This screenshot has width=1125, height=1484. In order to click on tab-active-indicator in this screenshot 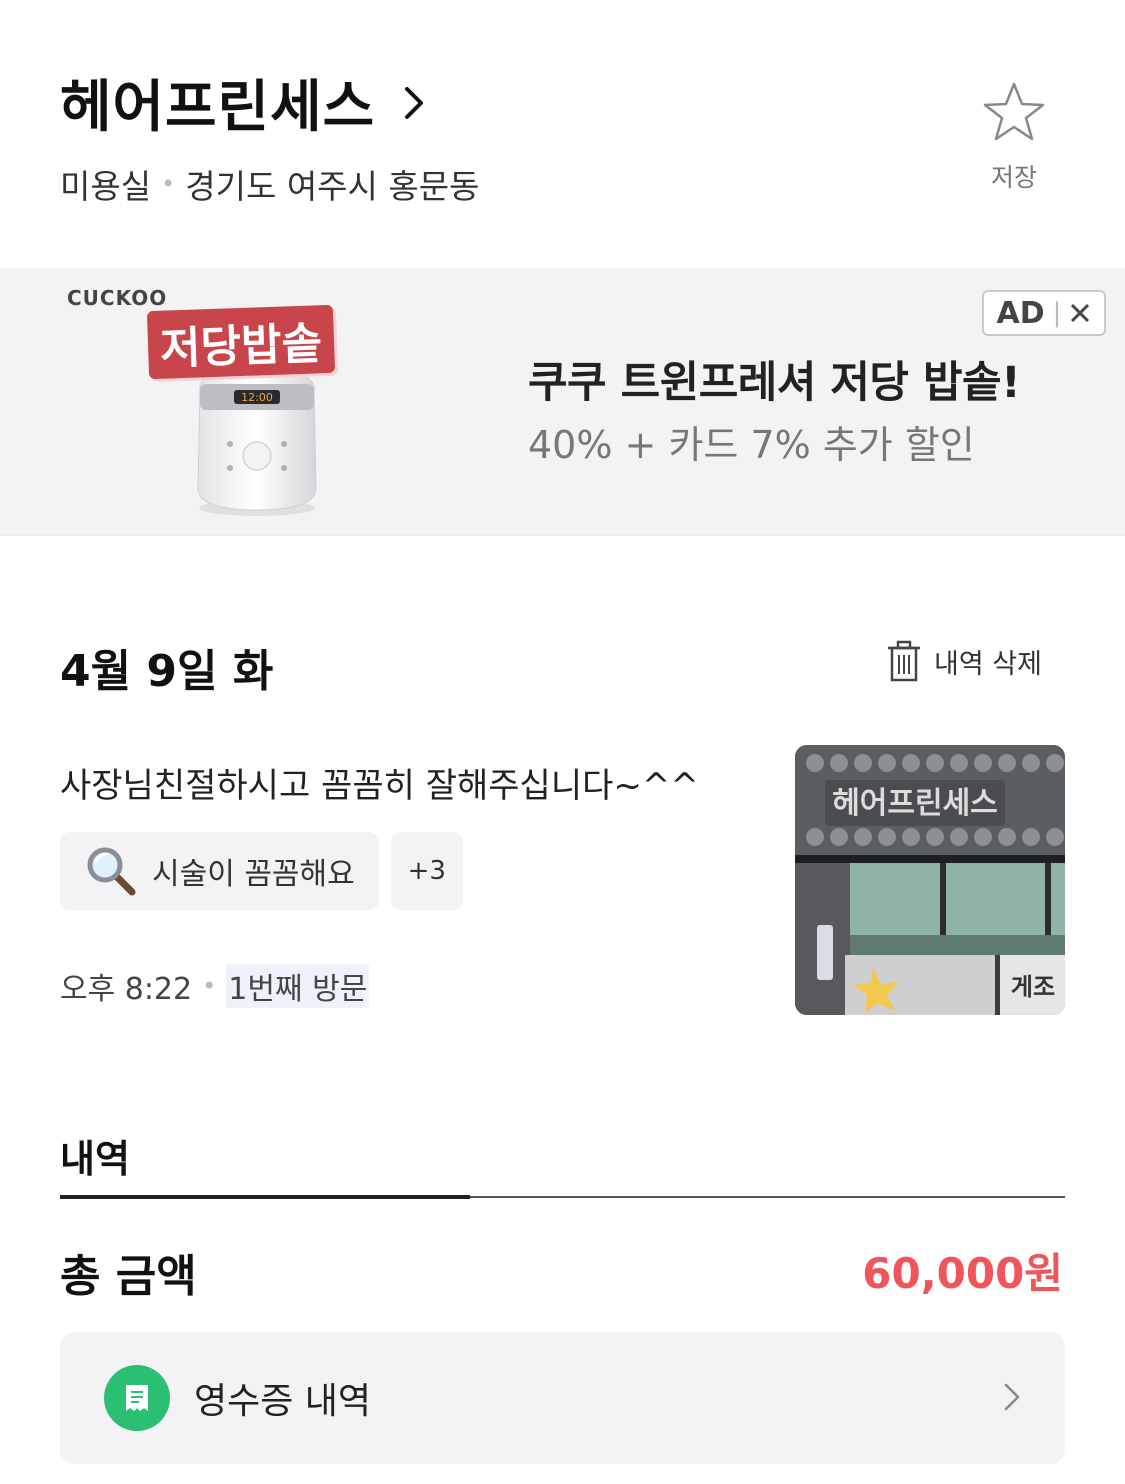, I will do `click(265, 1197)`.